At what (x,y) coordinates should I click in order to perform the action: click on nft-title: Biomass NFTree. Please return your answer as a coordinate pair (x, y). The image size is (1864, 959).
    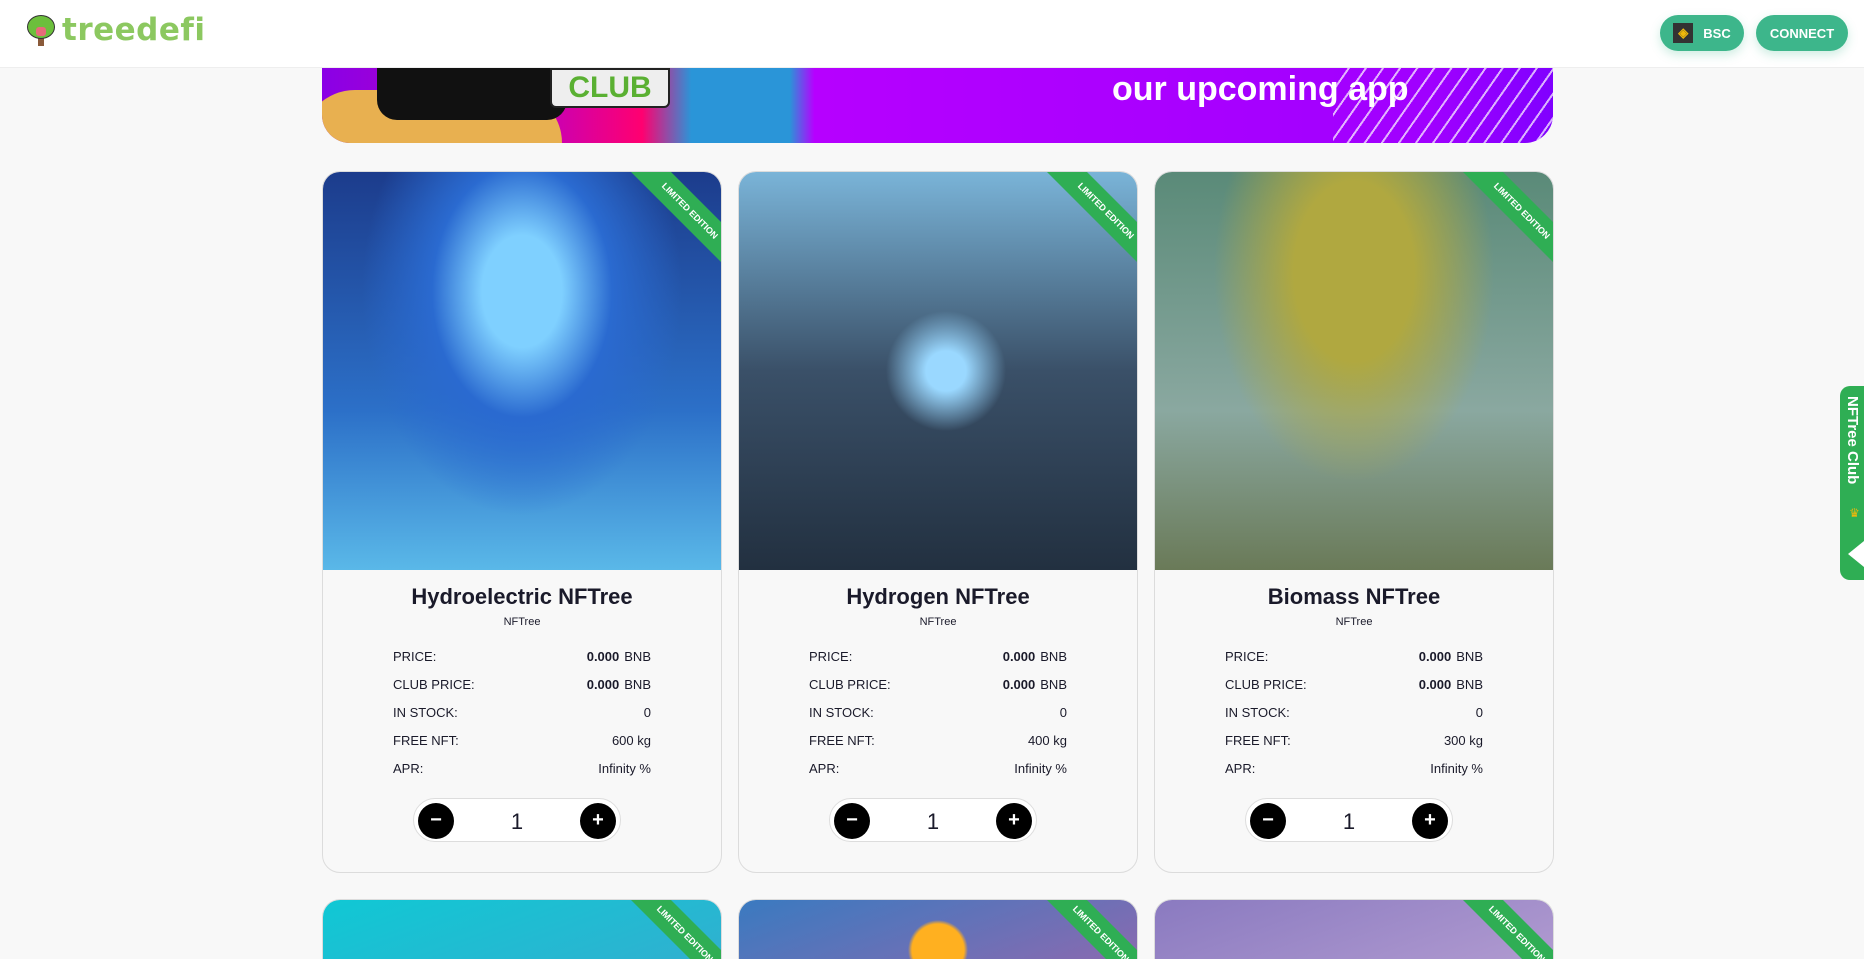
    Looking at the image, I should click on (1354, 596).